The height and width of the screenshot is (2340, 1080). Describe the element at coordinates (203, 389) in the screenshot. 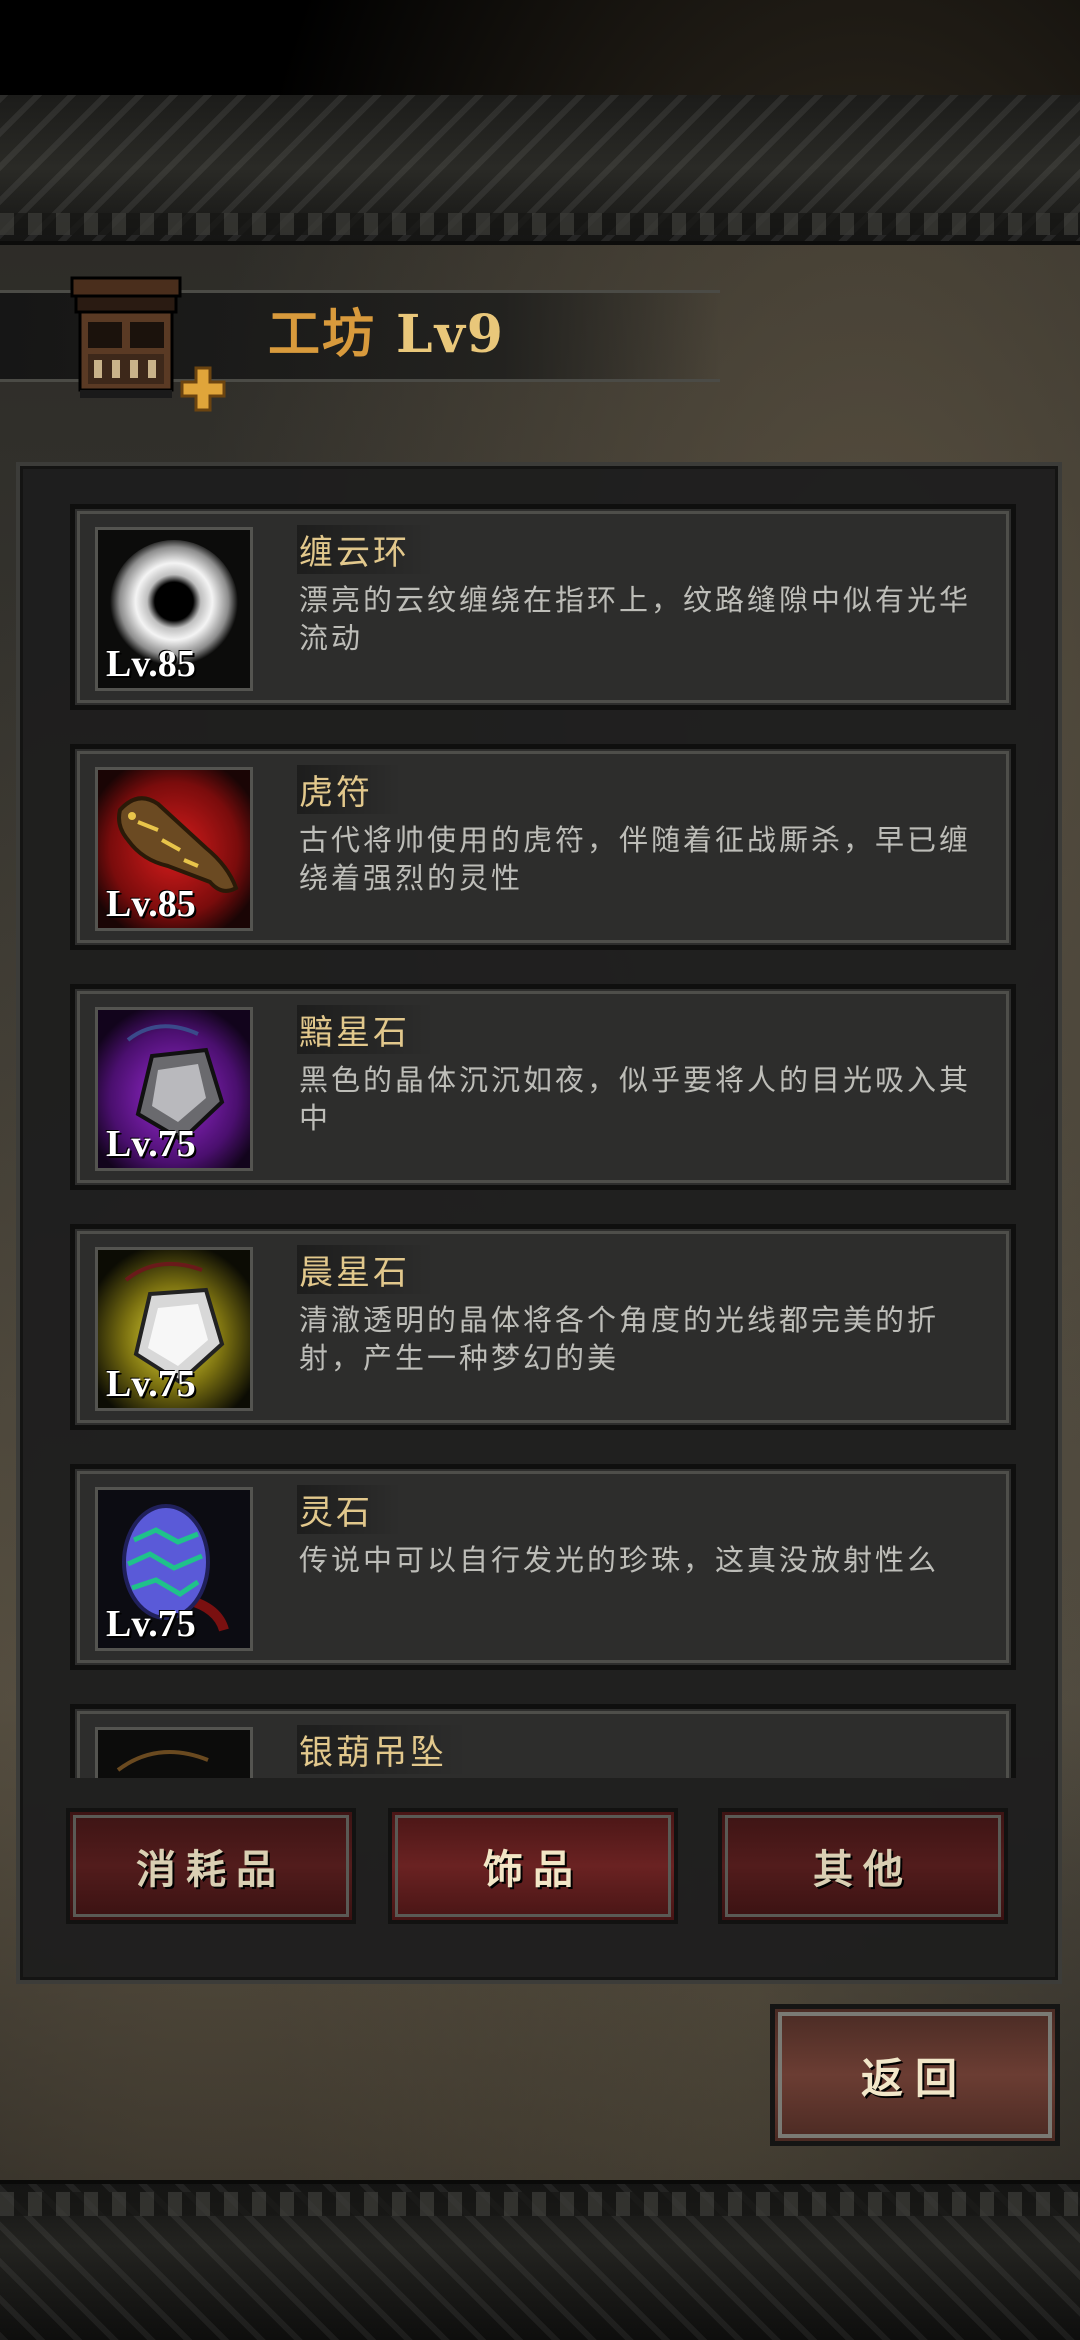

I see `plus-icon` at that location.